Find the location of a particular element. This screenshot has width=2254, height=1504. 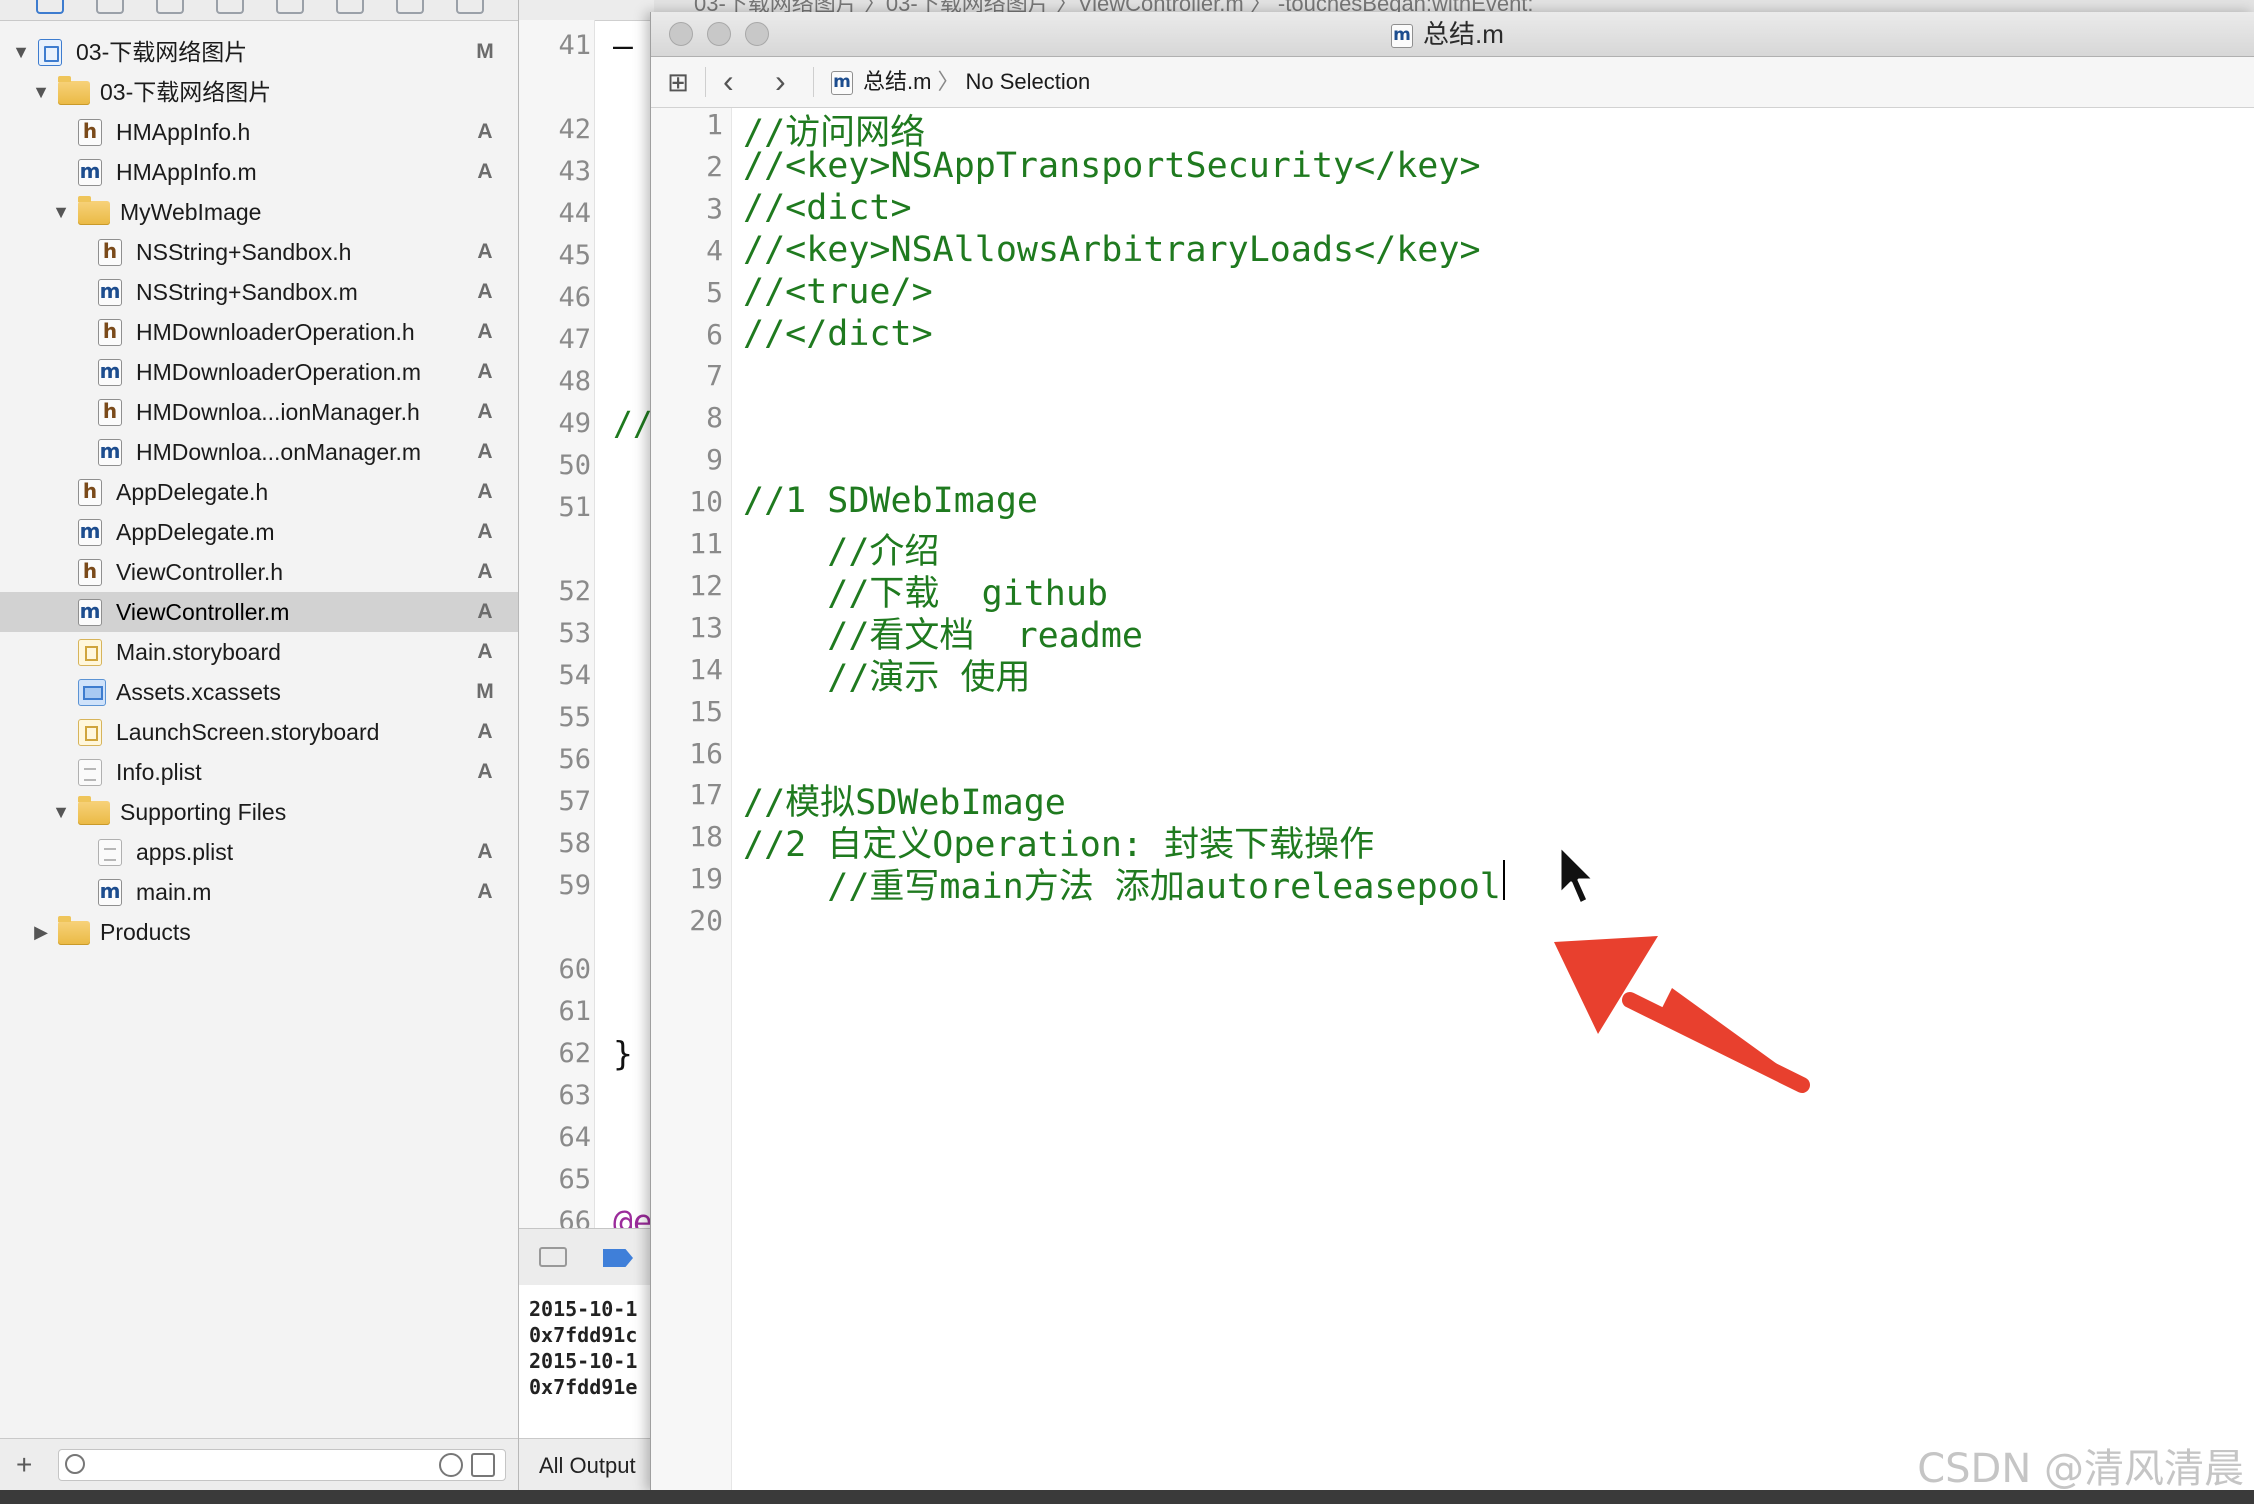

file-tree-item: Assets.xcassets M is located at coordinates (259, 692).